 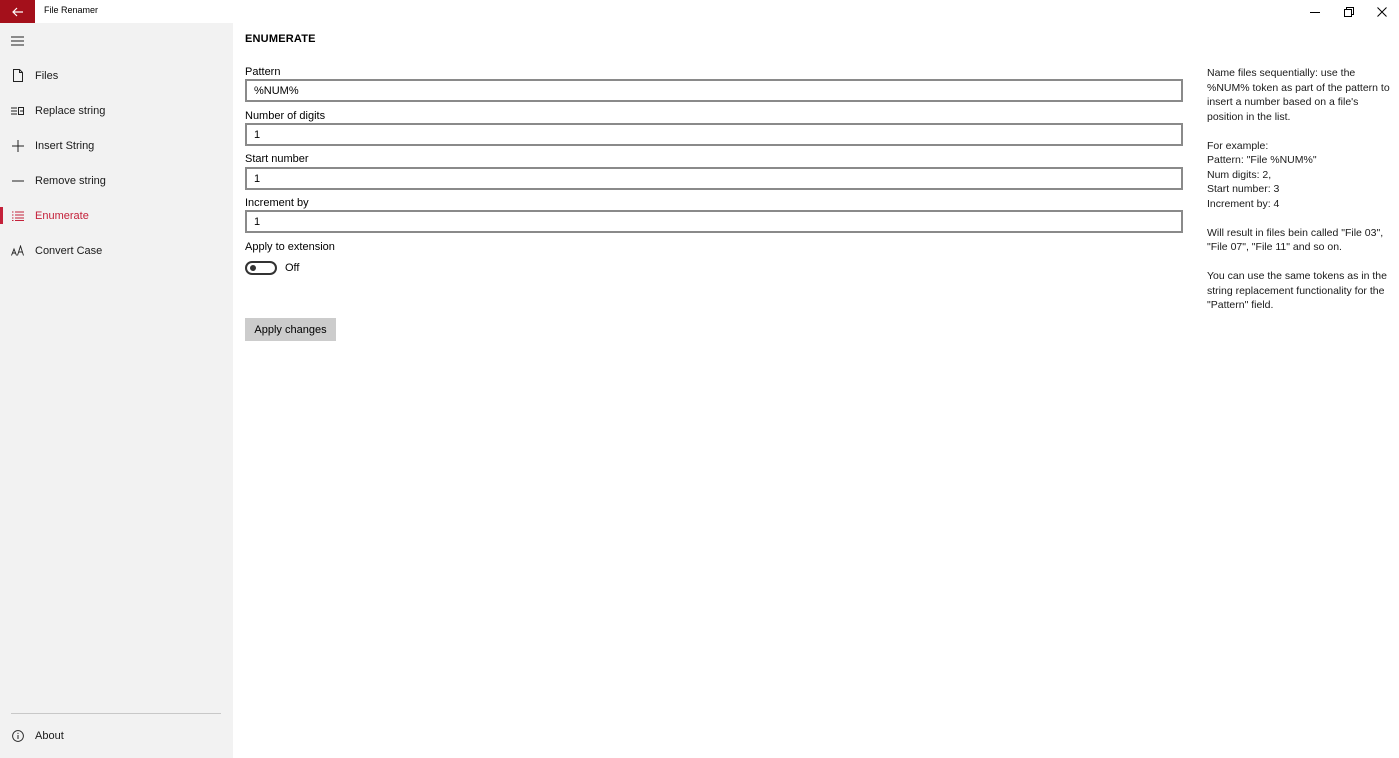 I want to click on title-bar: File Renamer, so click(x=699, y=11).